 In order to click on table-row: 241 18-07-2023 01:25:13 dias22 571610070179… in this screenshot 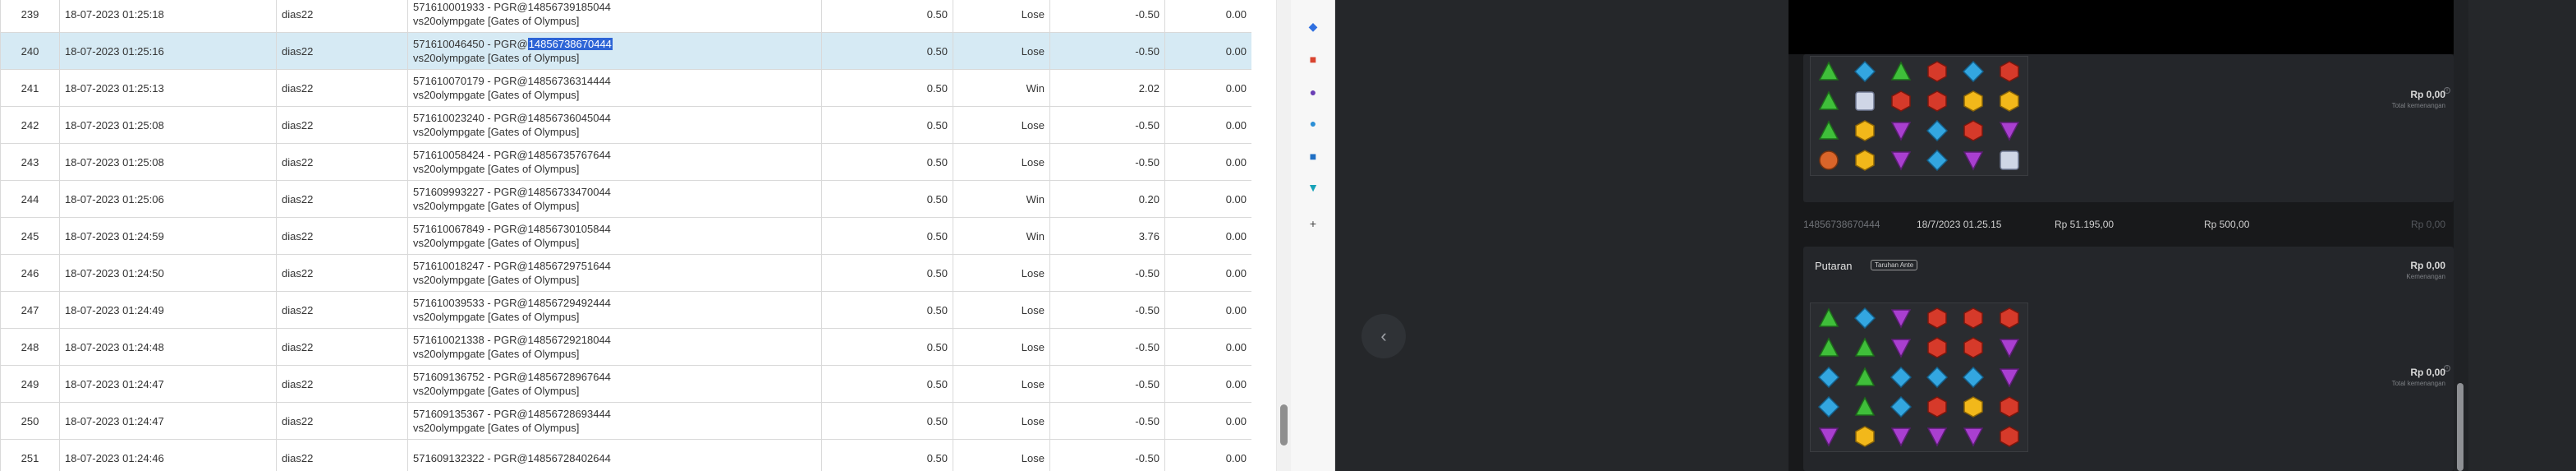, I will do `click(625, 88)`.